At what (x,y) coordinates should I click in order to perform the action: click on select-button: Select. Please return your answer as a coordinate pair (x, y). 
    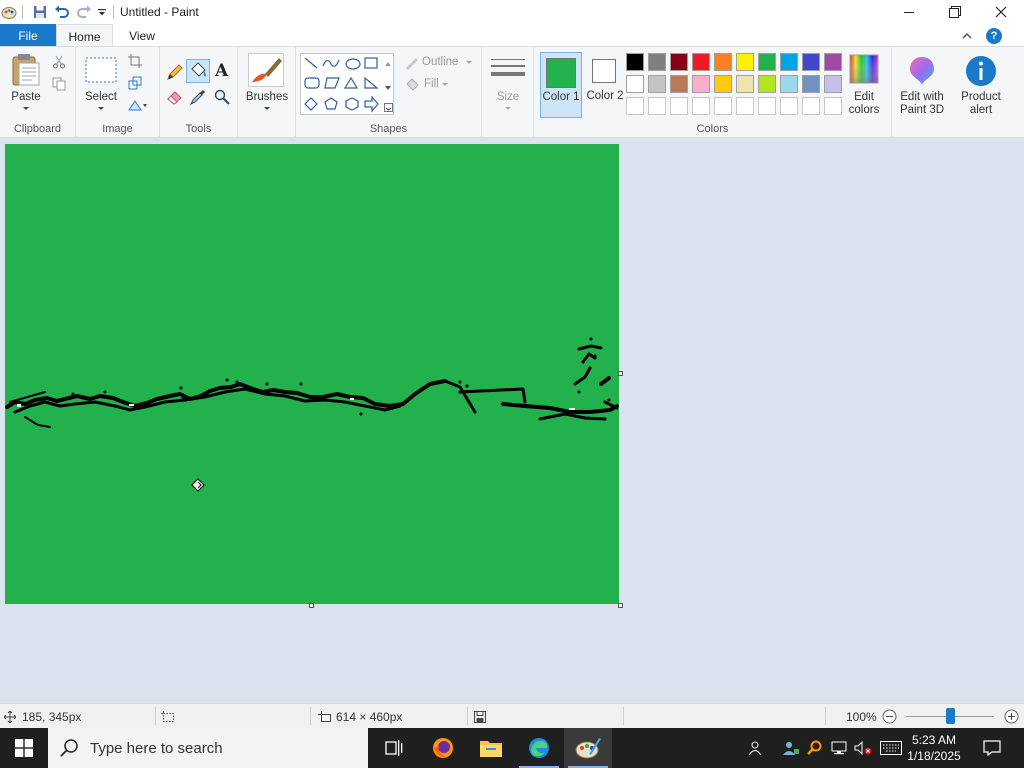
    Looking at the image, I should click on (101, 97).